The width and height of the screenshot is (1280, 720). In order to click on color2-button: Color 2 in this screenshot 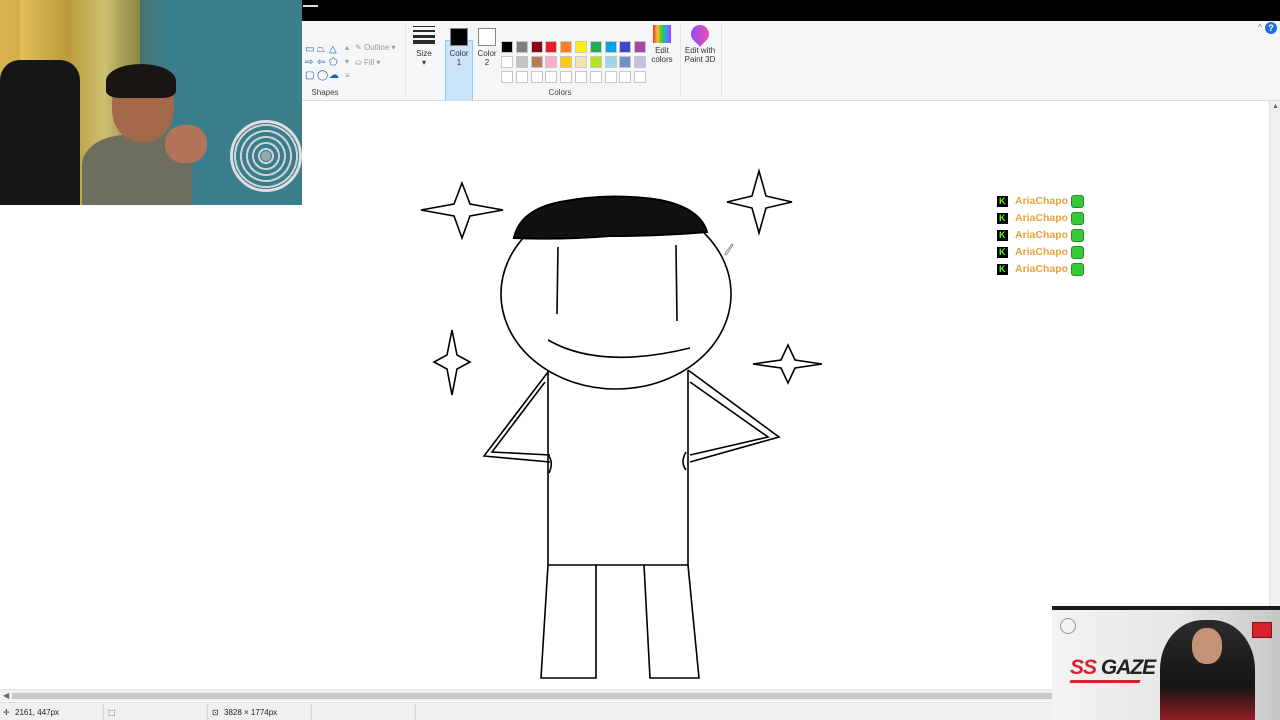, I will do `click(487, 46)`.